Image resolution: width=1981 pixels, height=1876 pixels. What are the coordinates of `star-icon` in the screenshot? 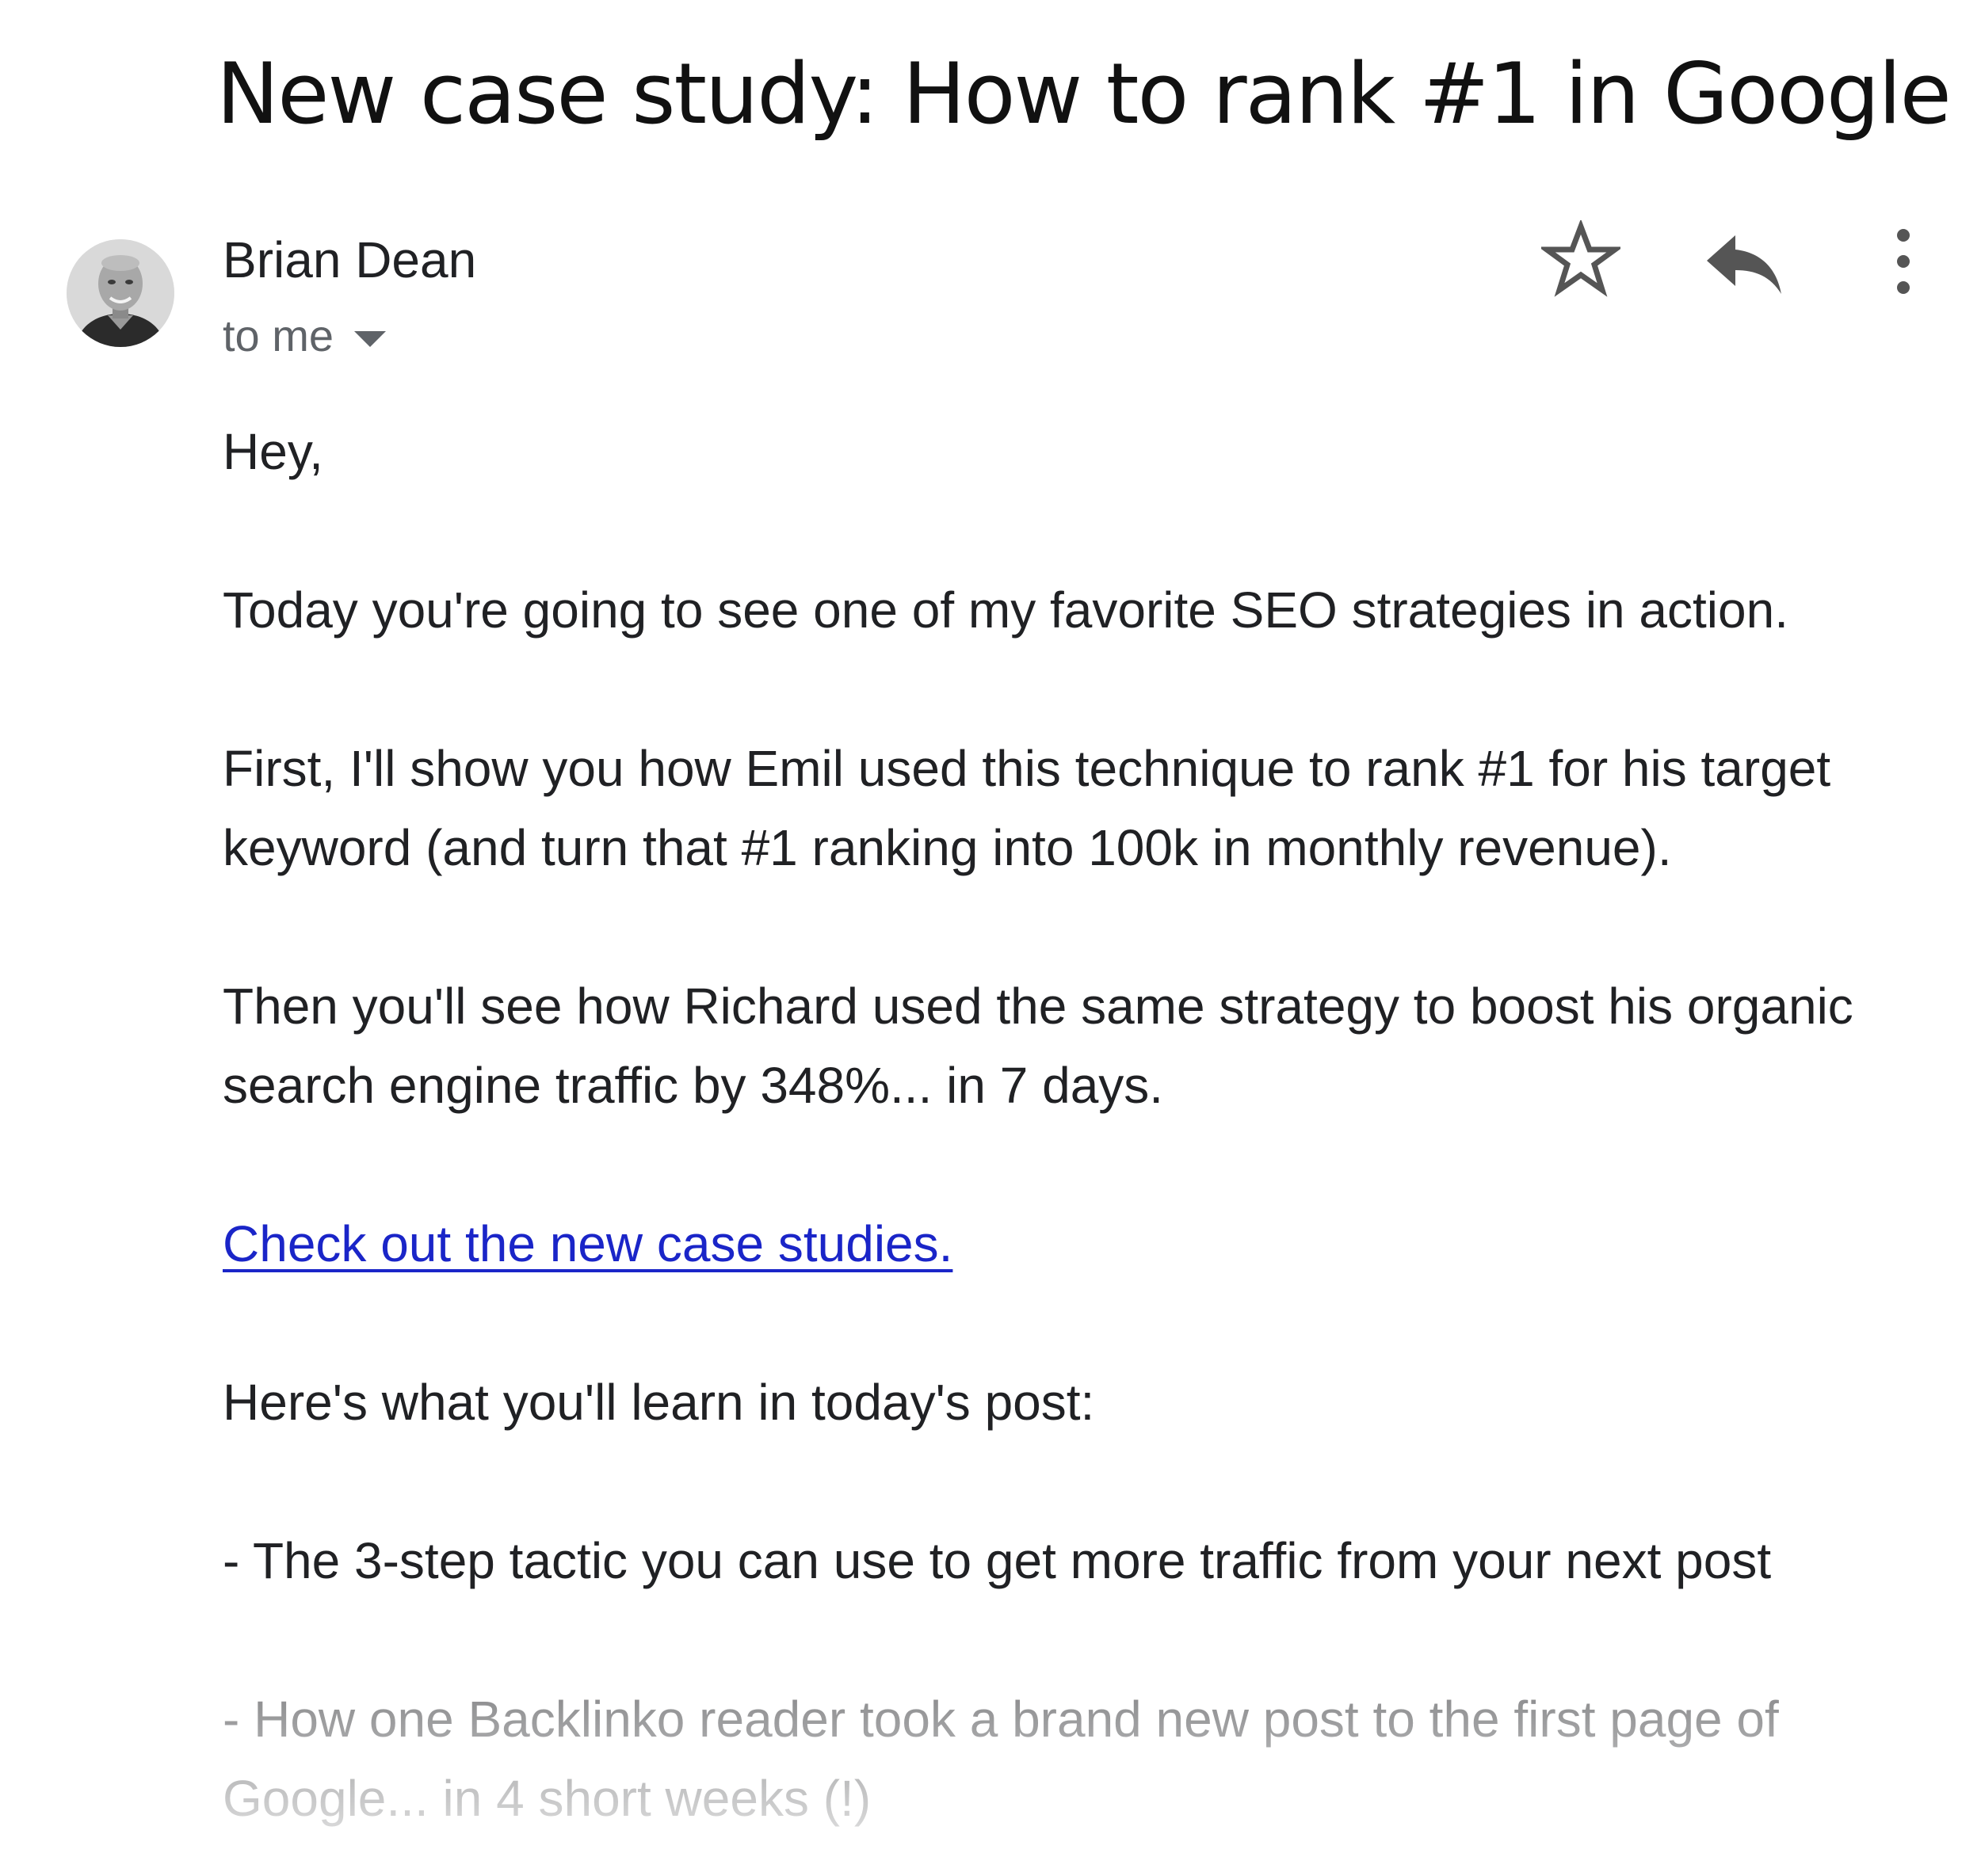 It's located at (1581, 258).